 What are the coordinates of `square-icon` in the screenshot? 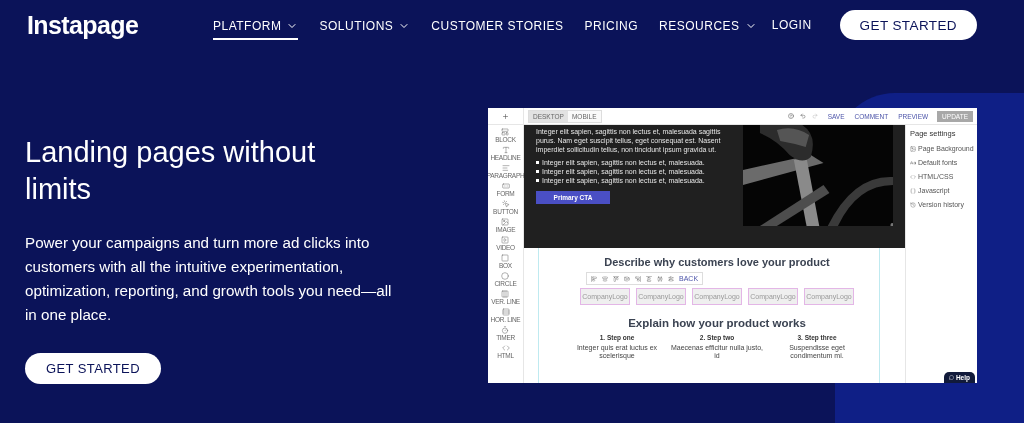 It's located at (505, 258).